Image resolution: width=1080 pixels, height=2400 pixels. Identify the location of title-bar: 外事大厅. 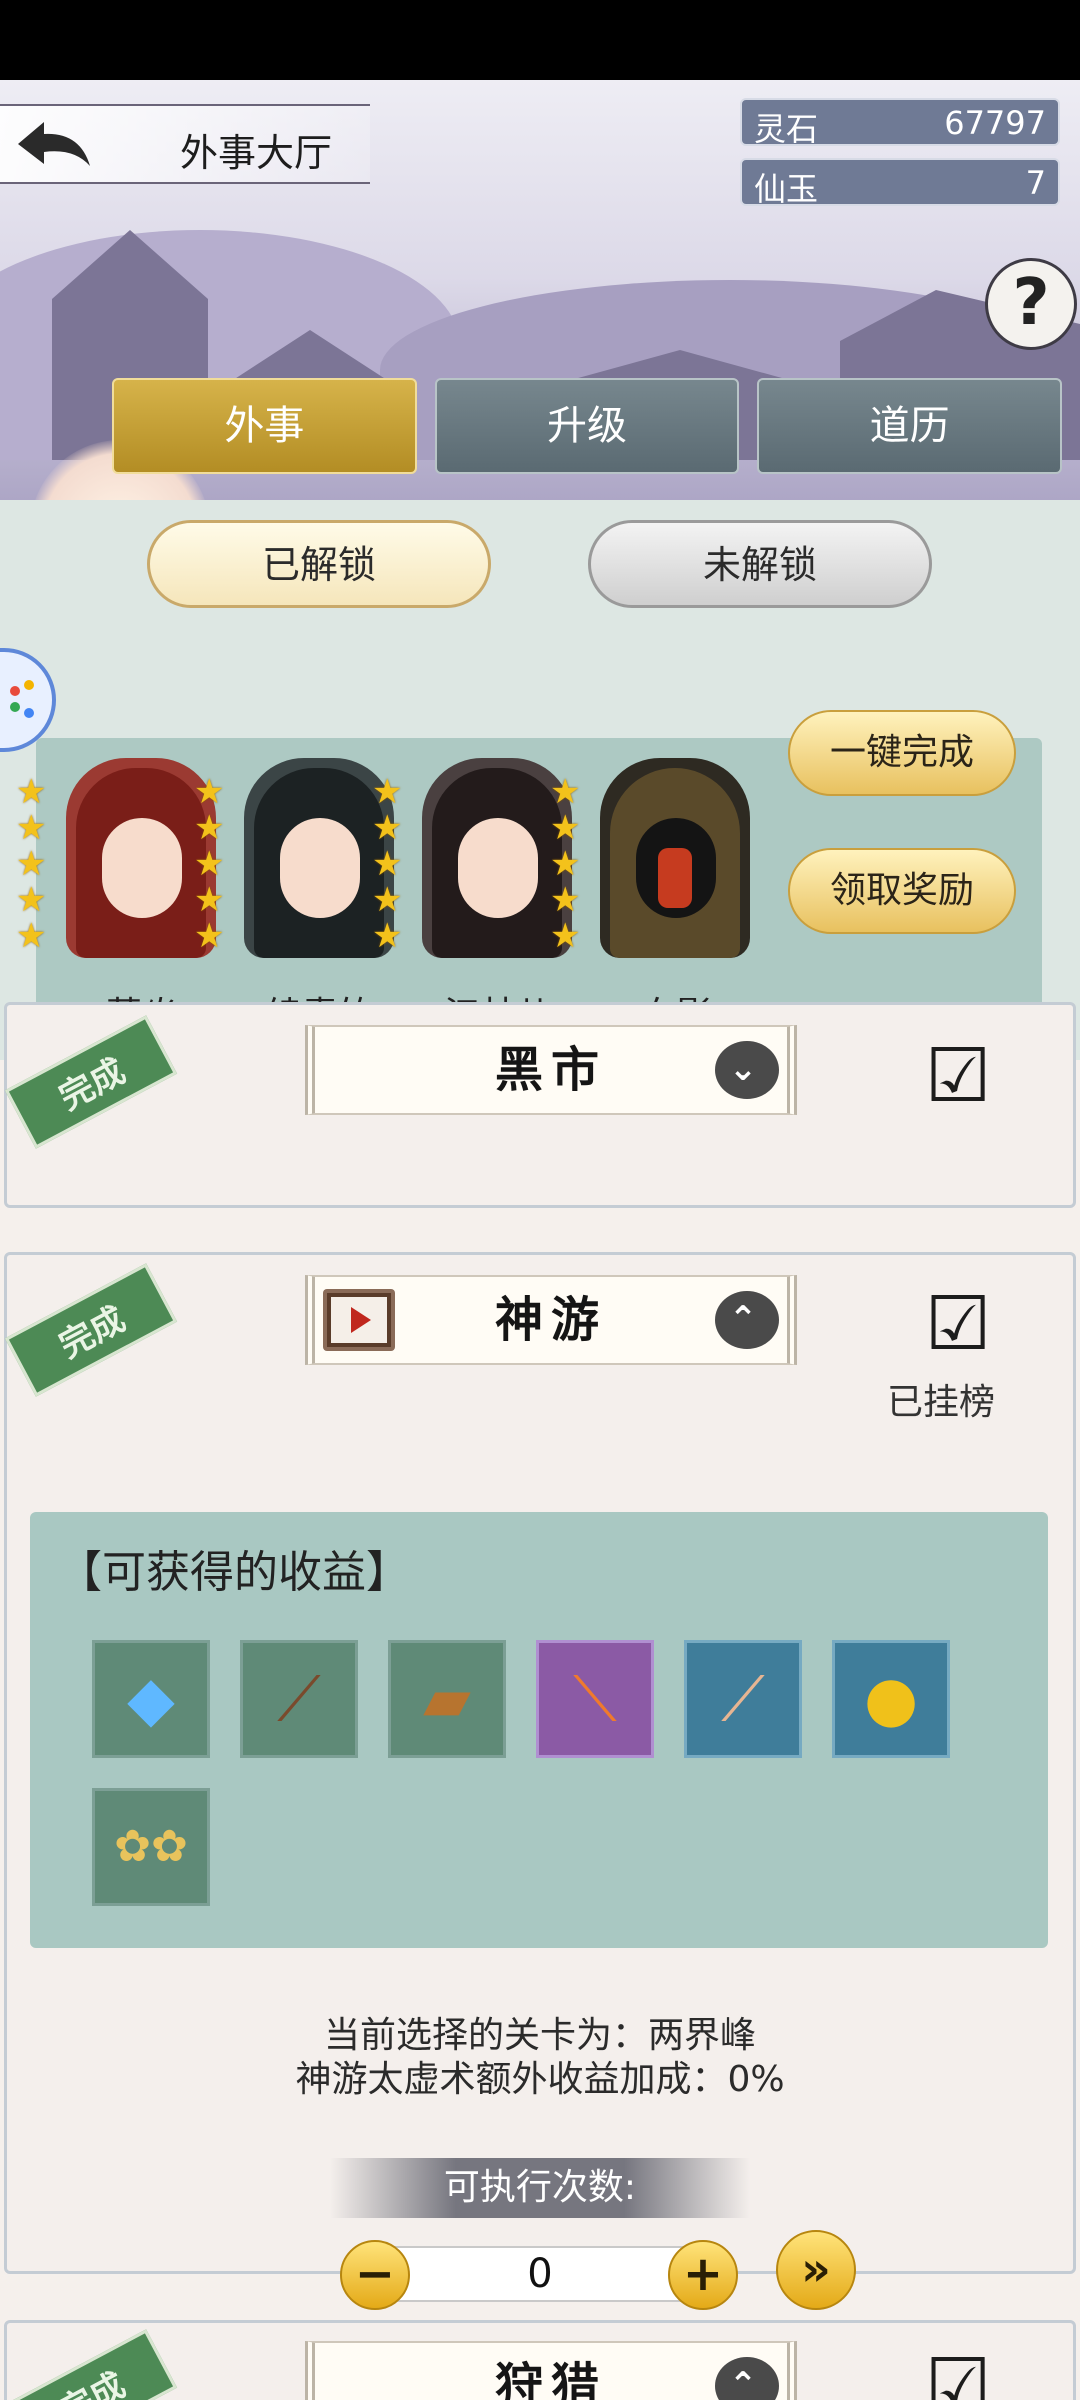
(185, 144).